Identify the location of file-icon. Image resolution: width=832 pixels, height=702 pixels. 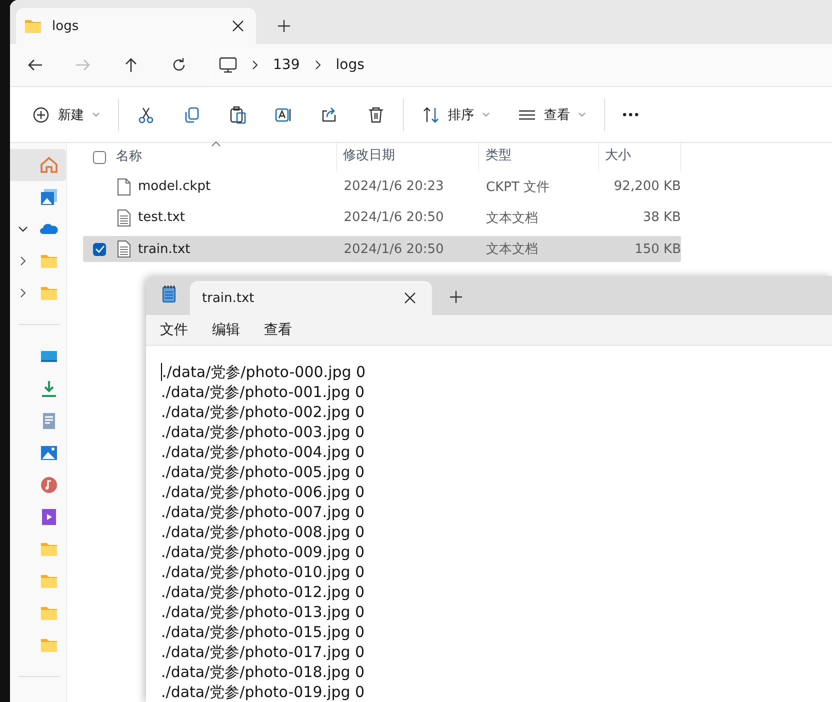
(124, 187).